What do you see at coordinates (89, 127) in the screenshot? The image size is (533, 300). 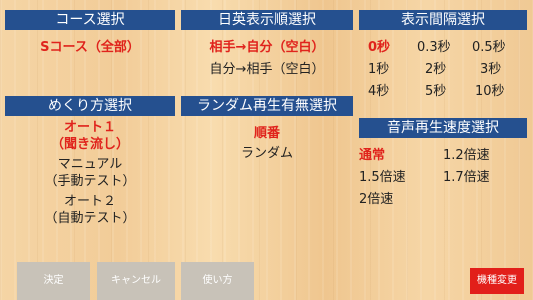 I see `flip-option-auto1-label: オート１` at bounding box center [89, 127].